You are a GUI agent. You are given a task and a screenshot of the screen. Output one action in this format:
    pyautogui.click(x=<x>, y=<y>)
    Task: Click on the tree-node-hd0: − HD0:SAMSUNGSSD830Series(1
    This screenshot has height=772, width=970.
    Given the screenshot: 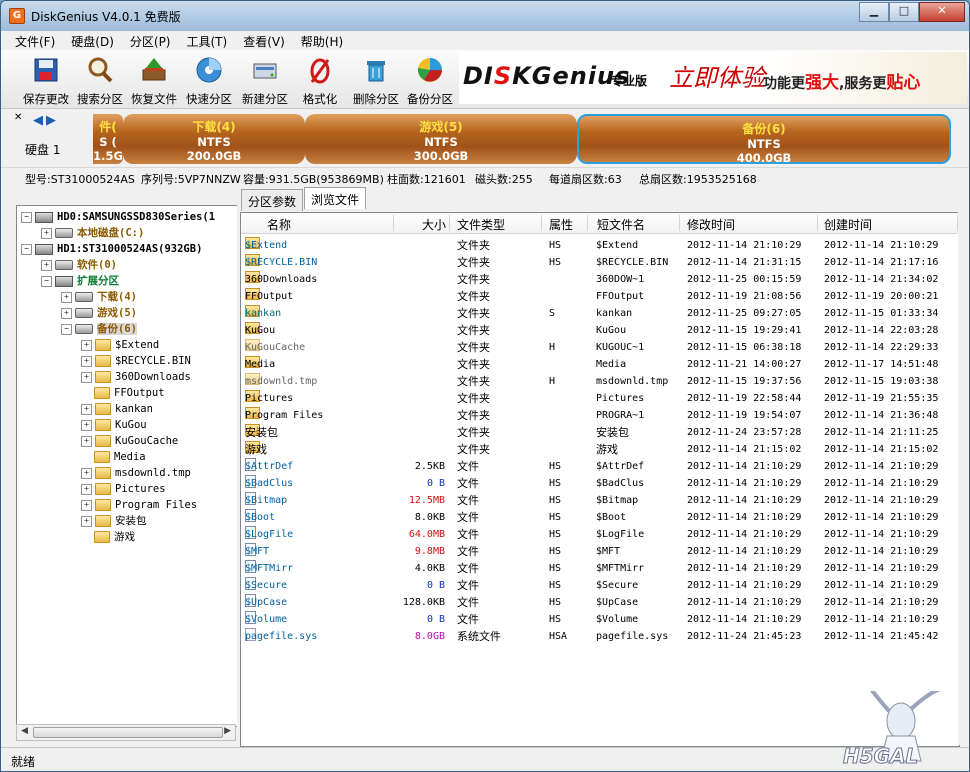 What is the action you would take?
    pyautogui.click(x=118, y=217)
    